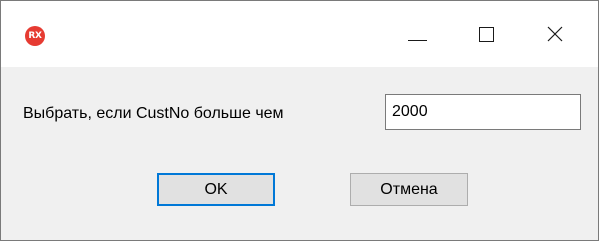 The image size is (599, 241). I want to click on close-icon, so click(555, 34).